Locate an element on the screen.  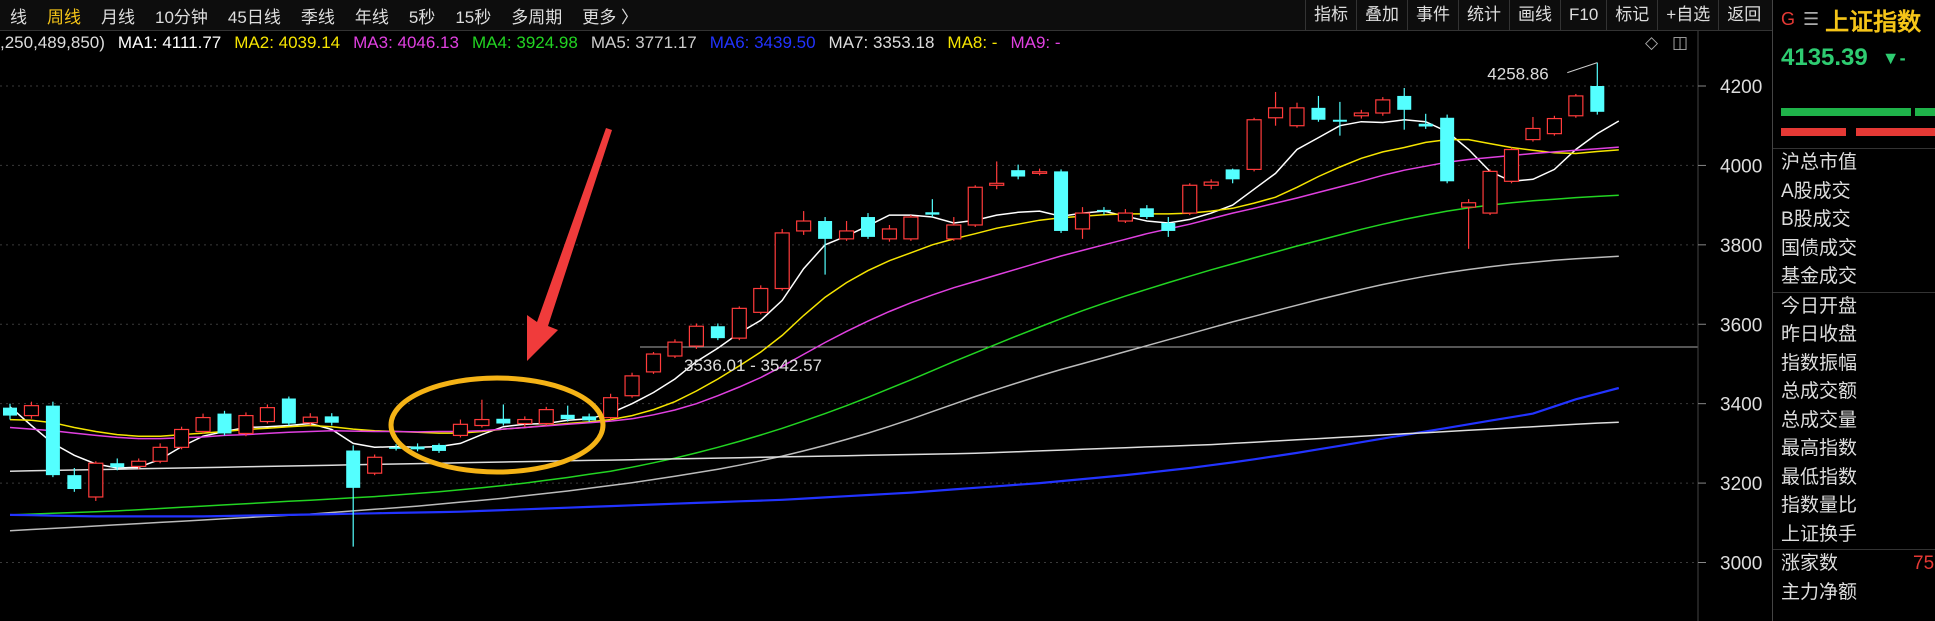
g-icon: G is located at coordinates (1788, 19).